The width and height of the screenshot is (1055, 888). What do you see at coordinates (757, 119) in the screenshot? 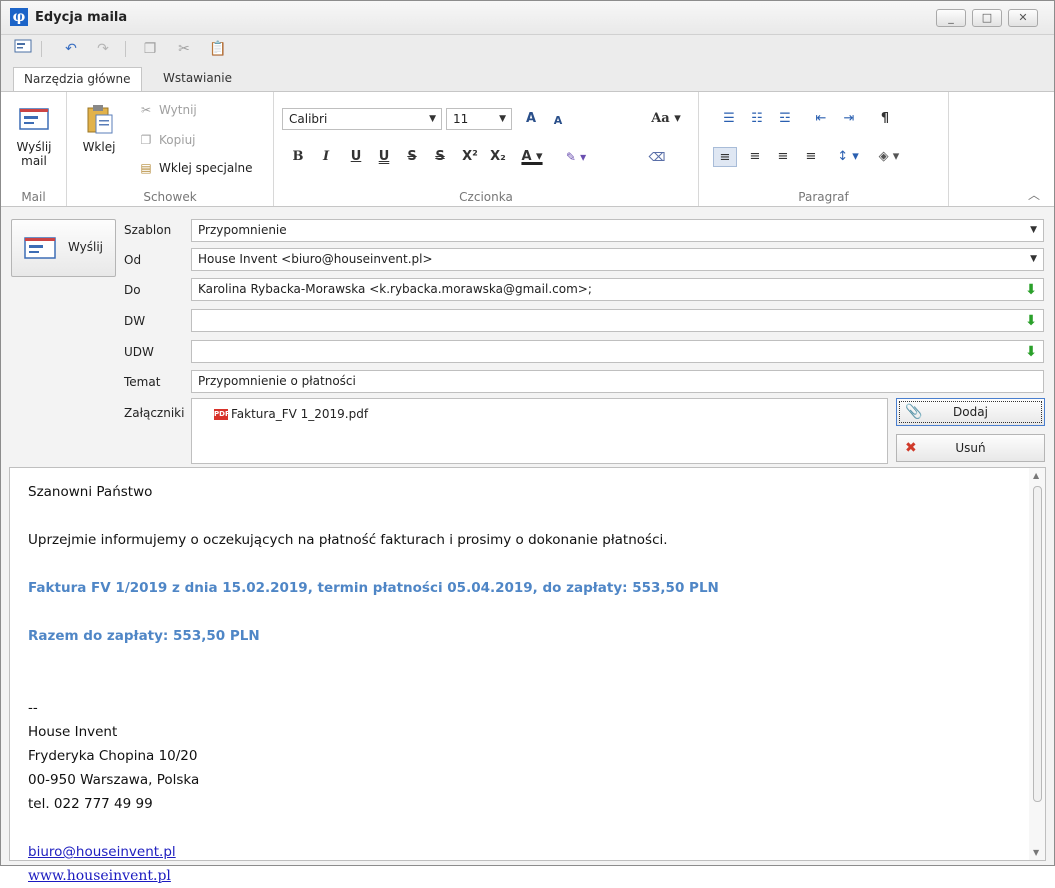
I see `numbering-icon: ☷` at bounding box center [757, 119].